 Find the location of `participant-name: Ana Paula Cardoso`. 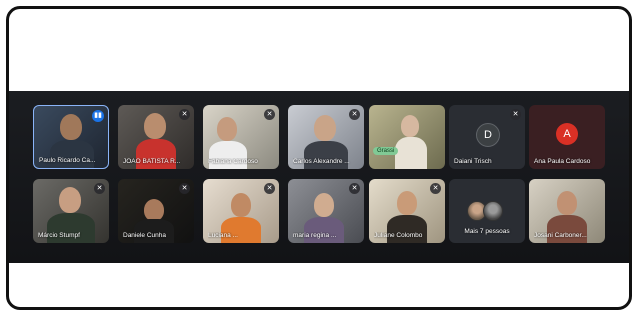

participant-name: Ana Paula Cardoso is located at coordinates (562, 161).